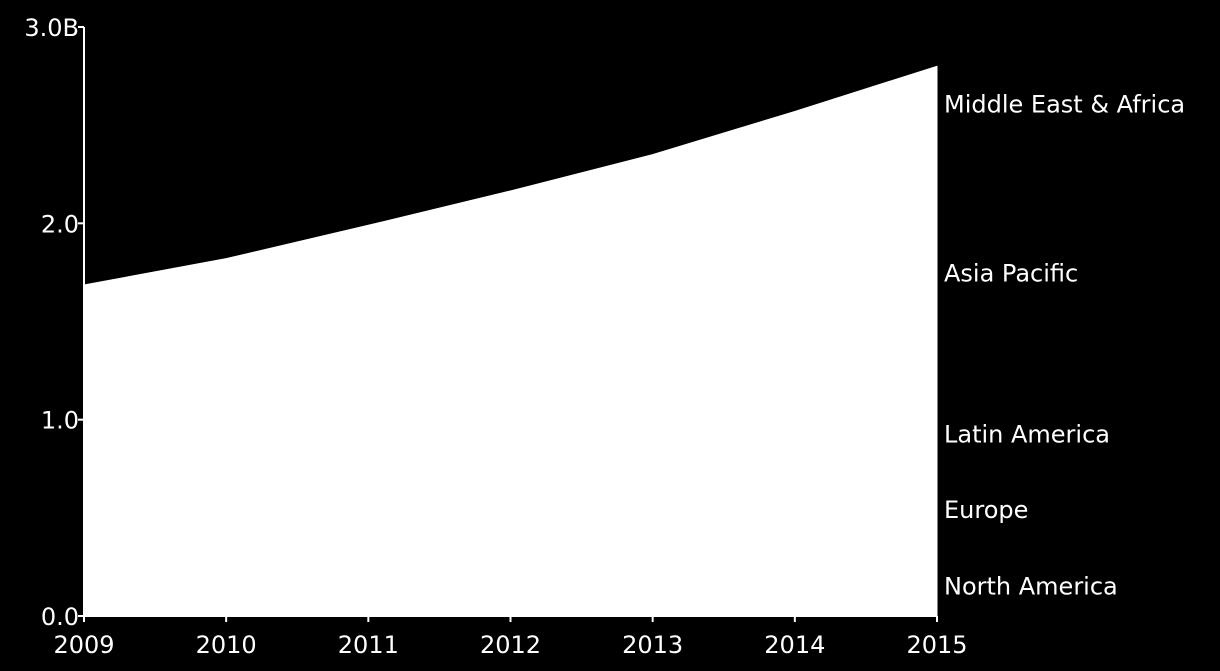 Image resolution: width=1220 pixels, height=671 pixels. Describe the element at coordinates (226, 645) in the screenshot. I see `x-tick-label: 2010` at that location.